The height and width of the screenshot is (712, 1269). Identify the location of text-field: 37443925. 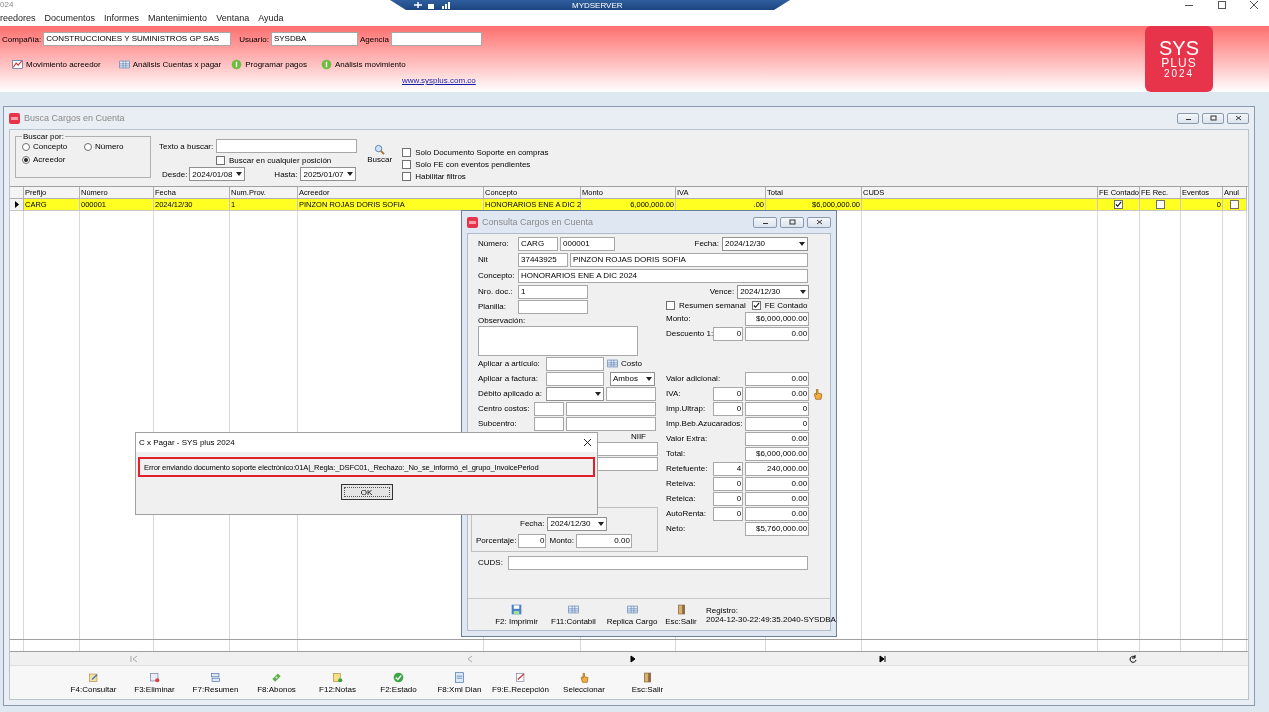
(543, 259).